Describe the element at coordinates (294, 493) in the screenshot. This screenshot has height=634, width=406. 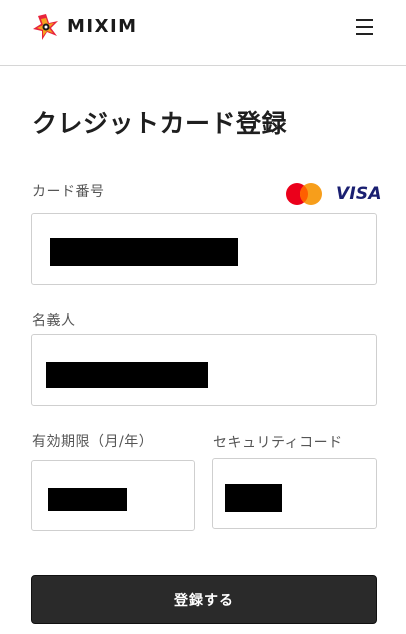
I see `security-code-field` at that location.